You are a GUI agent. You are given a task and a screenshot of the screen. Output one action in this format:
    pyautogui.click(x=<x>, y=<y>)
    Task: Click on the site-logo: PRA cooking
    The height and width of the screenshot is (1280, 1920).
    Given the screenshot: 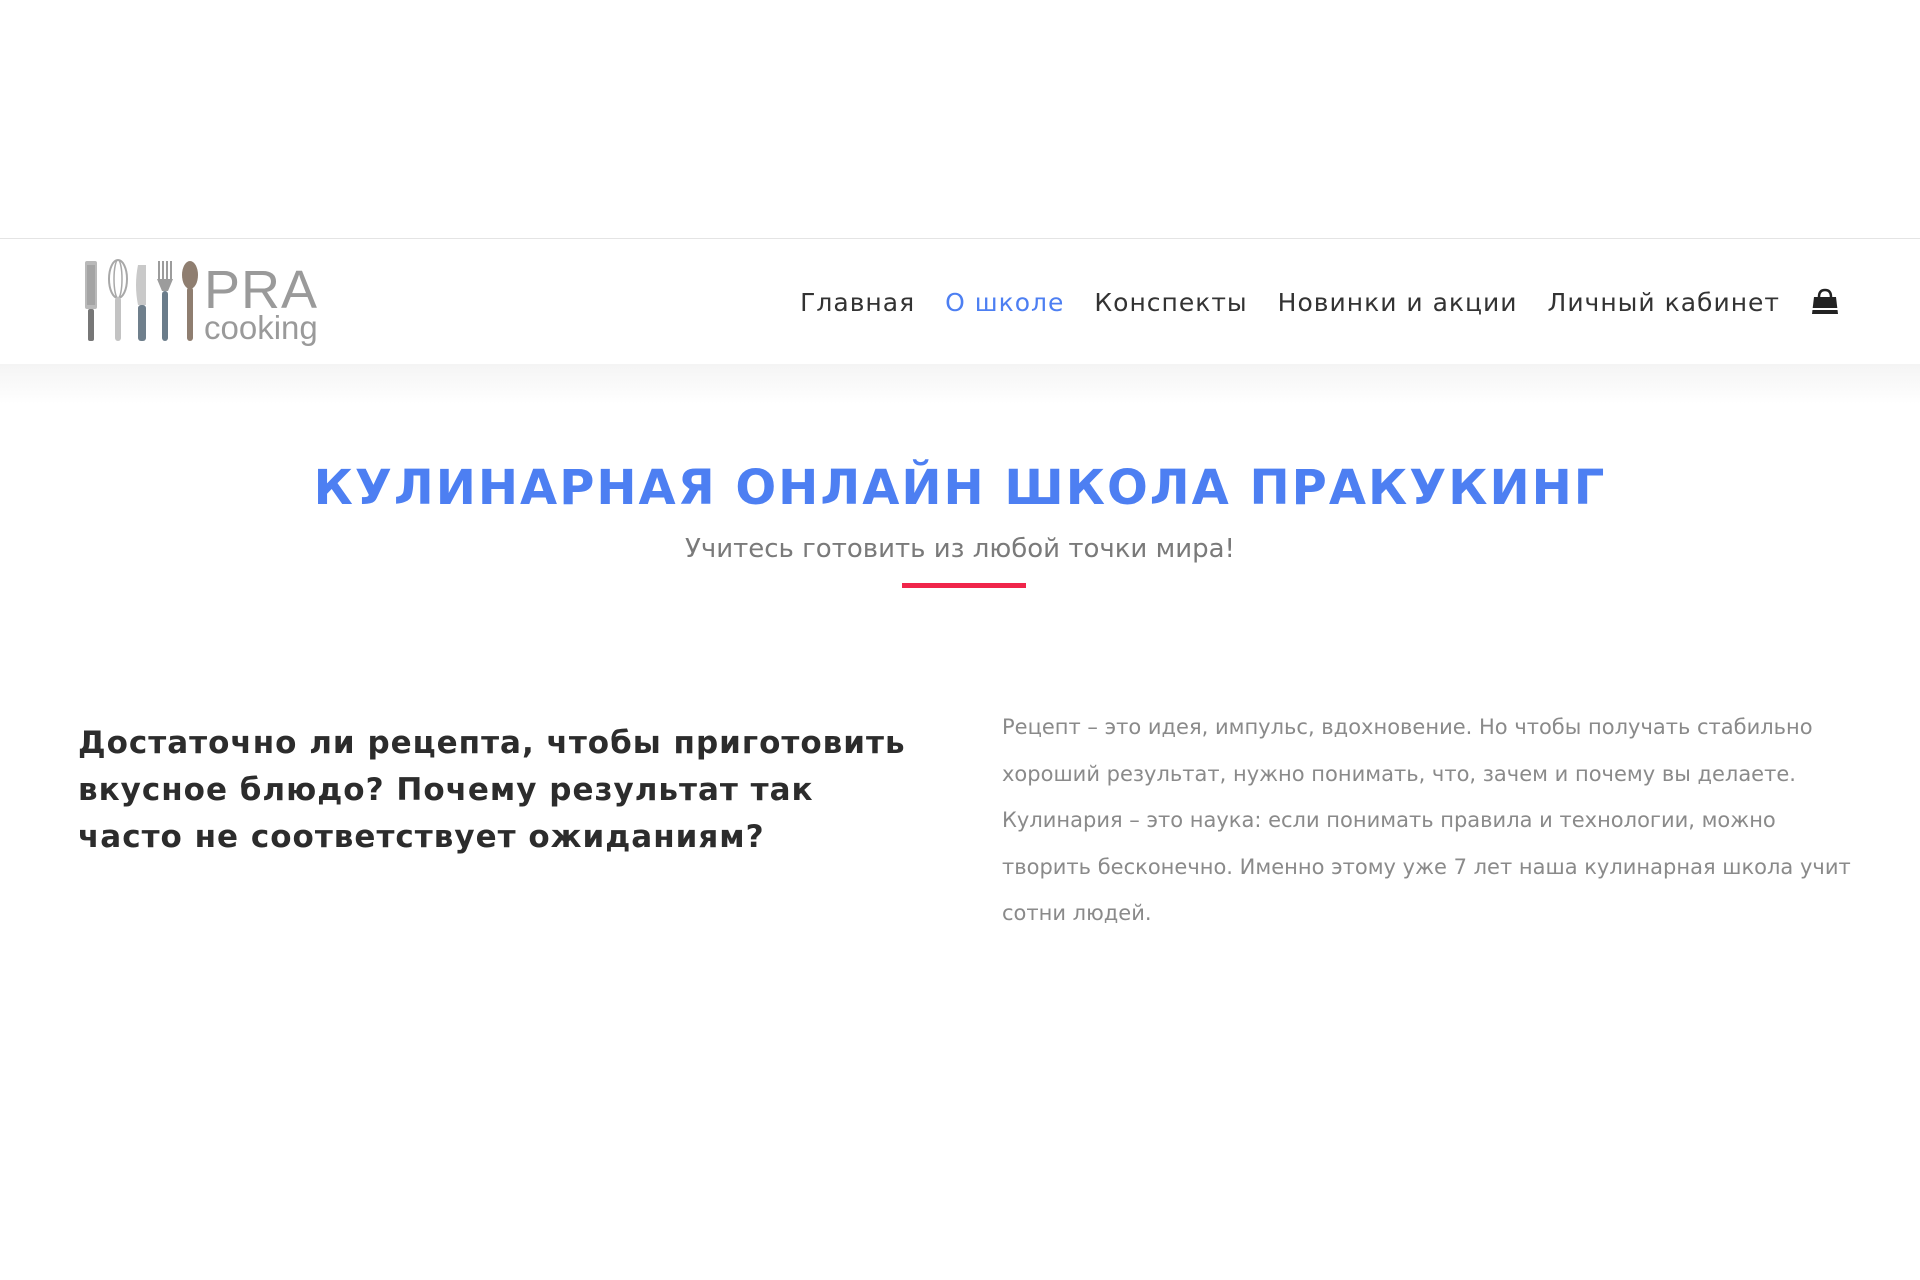 What is the action you would take?
    pyautogui.click(x=207, y=302)
    